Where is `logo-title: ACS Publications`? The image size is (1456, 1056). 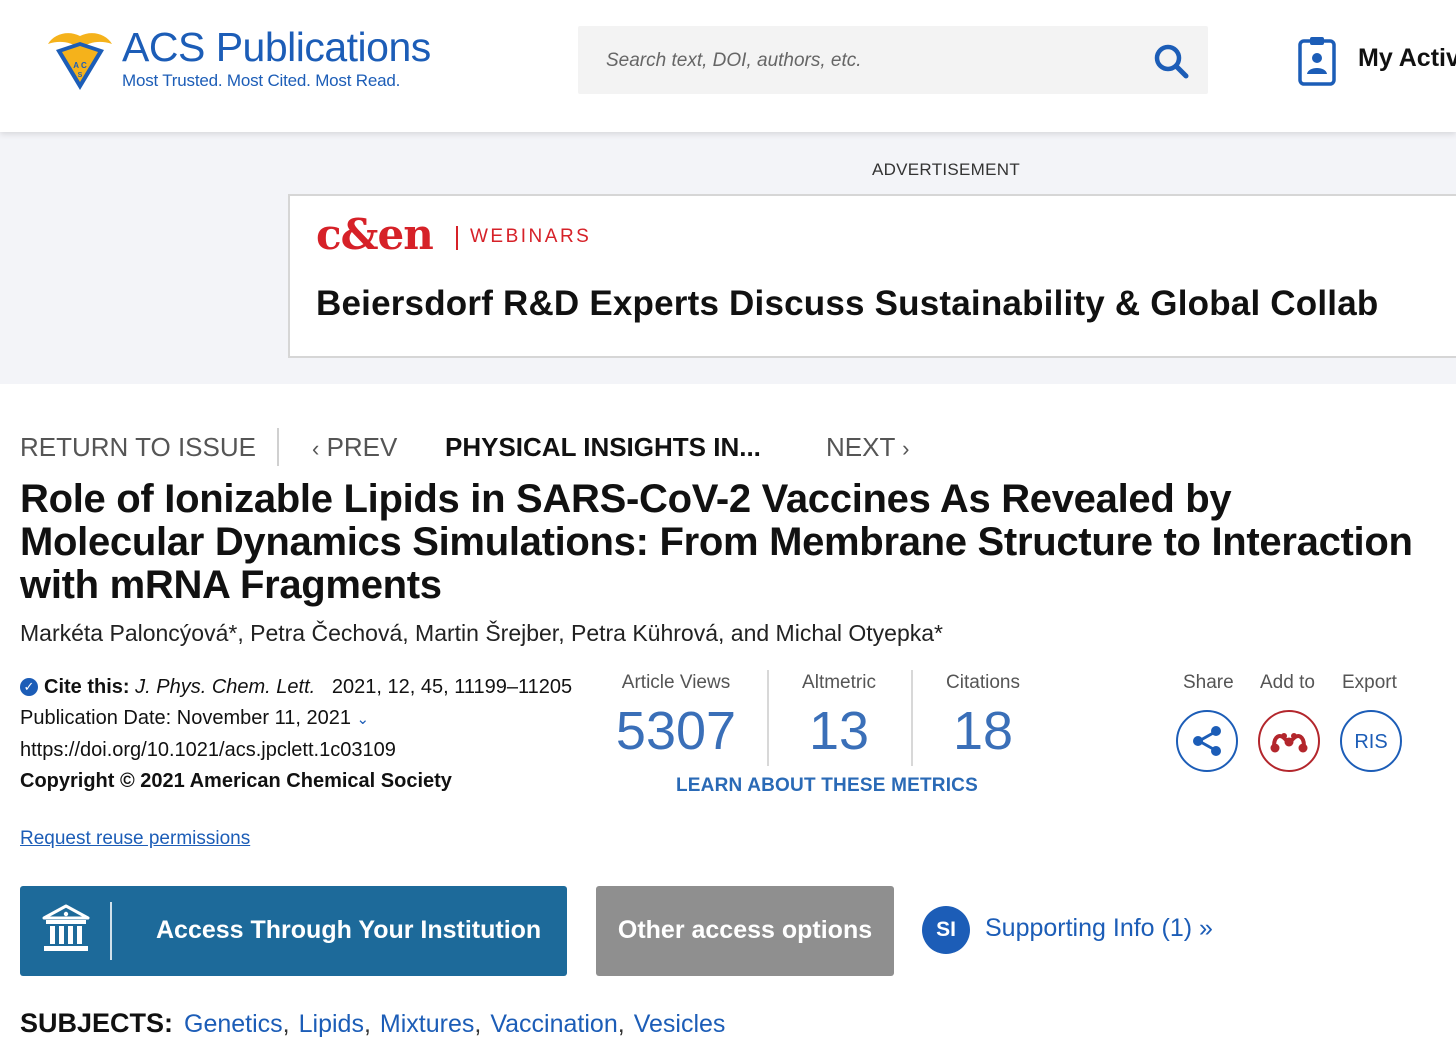
logo-title: ACS Publications is located at coordinates (276, 47).